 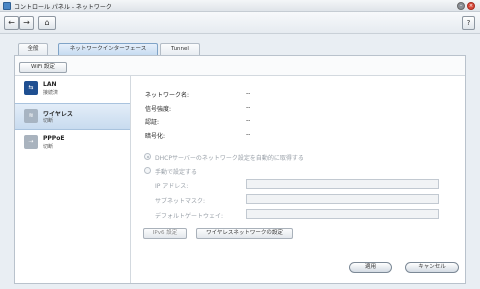 What do you see at coordinates (248, 120) in the screenshot?
I see `authentication-value: --` at bounding box center [248, 120].